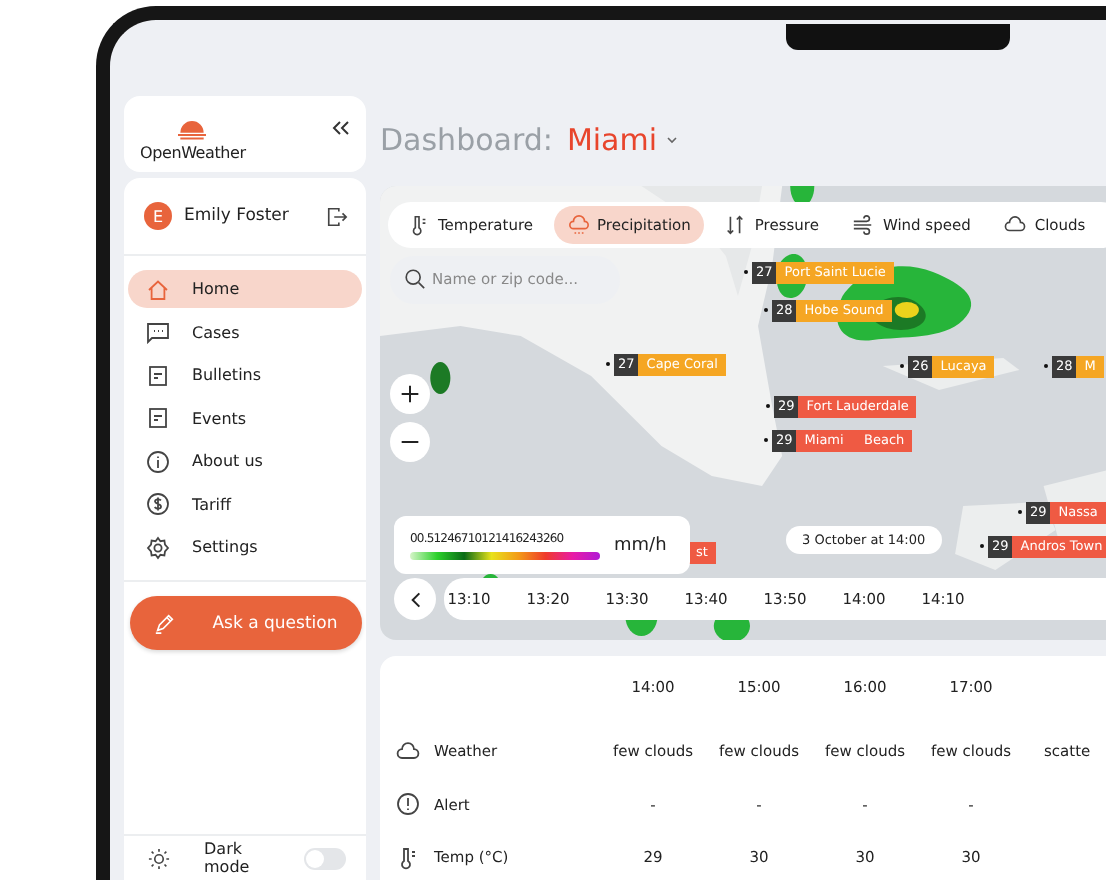  Describe the element at coordinates (415, 278) in the screenshot. I see `search-icon` at that location.